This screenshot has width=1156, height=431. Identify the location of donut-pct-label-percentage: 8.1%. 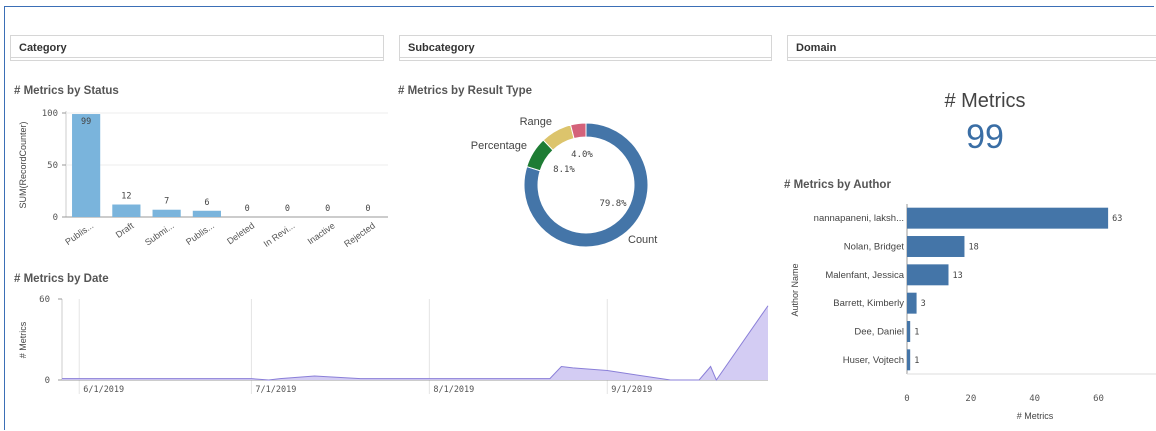
(564, 170).